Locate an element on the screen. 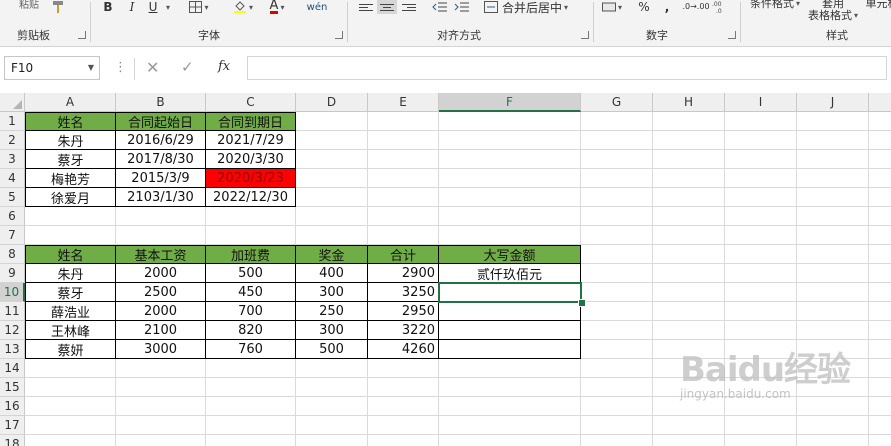  table1-cell: 2016/6/29 is located at coordinates (161, 140).